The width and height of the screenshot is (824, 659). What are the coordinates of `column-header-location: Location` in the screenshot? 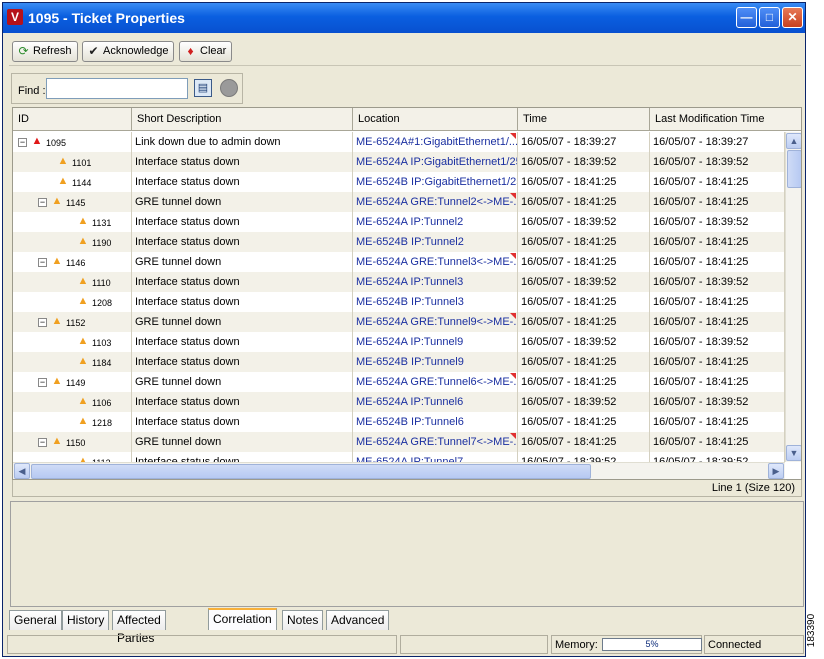 It's located at (435, 119).